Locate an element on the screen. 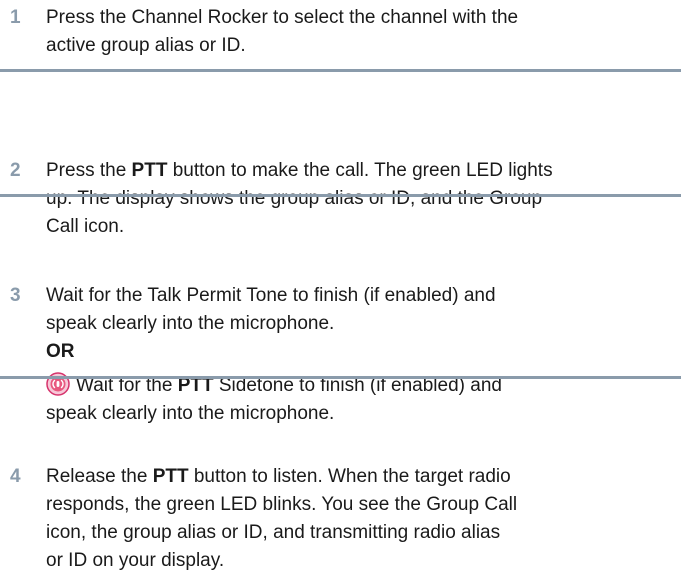  step-text-line: or ID on your display. is located at coordinates (135, 560).